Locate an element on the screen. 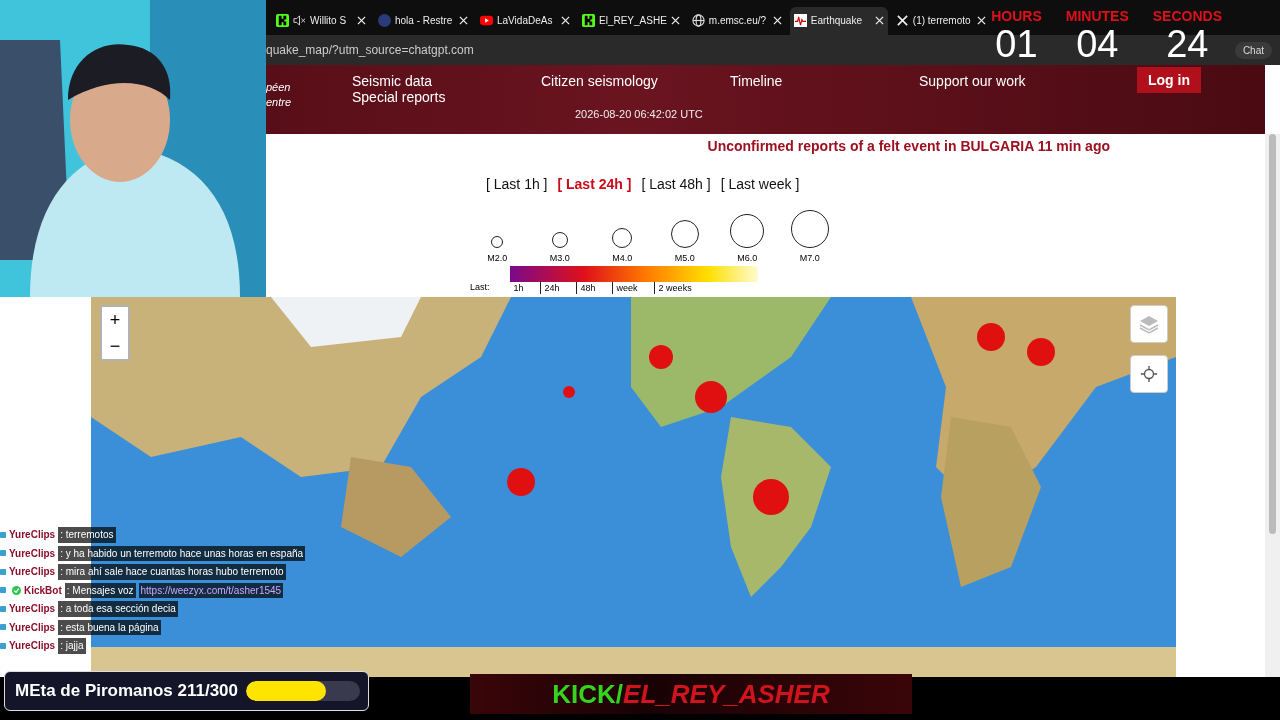  logo-text: péen is located at coordinates (279, 87).